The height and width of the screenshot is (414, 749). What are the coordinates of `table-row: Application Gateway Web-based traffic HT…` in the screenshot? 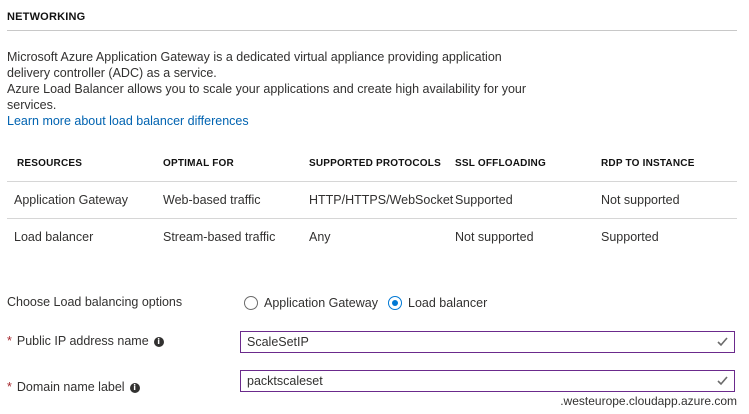 It's located at (372, 199).